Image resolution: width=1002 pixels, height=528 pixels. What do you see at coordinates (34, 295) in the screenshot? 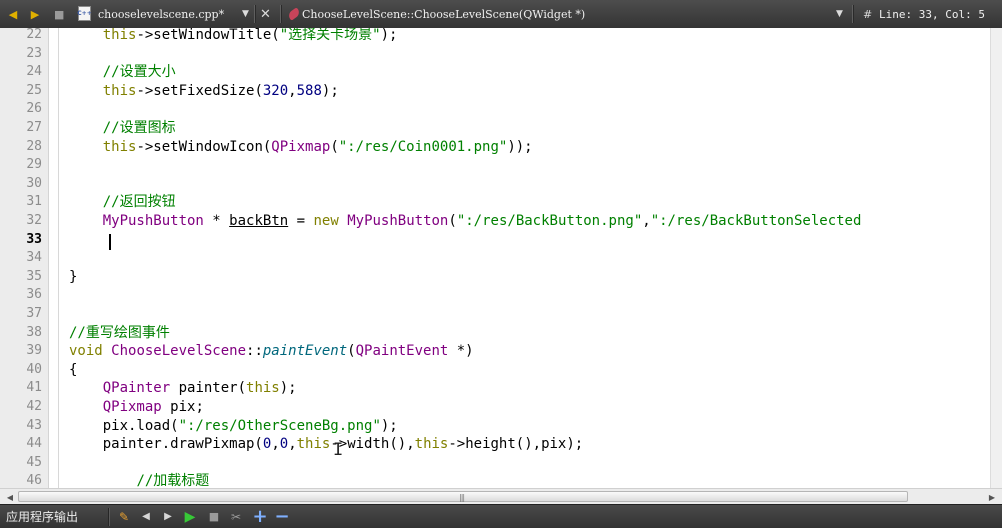
I see `line-number: 36` at bounding box center [34, 295].